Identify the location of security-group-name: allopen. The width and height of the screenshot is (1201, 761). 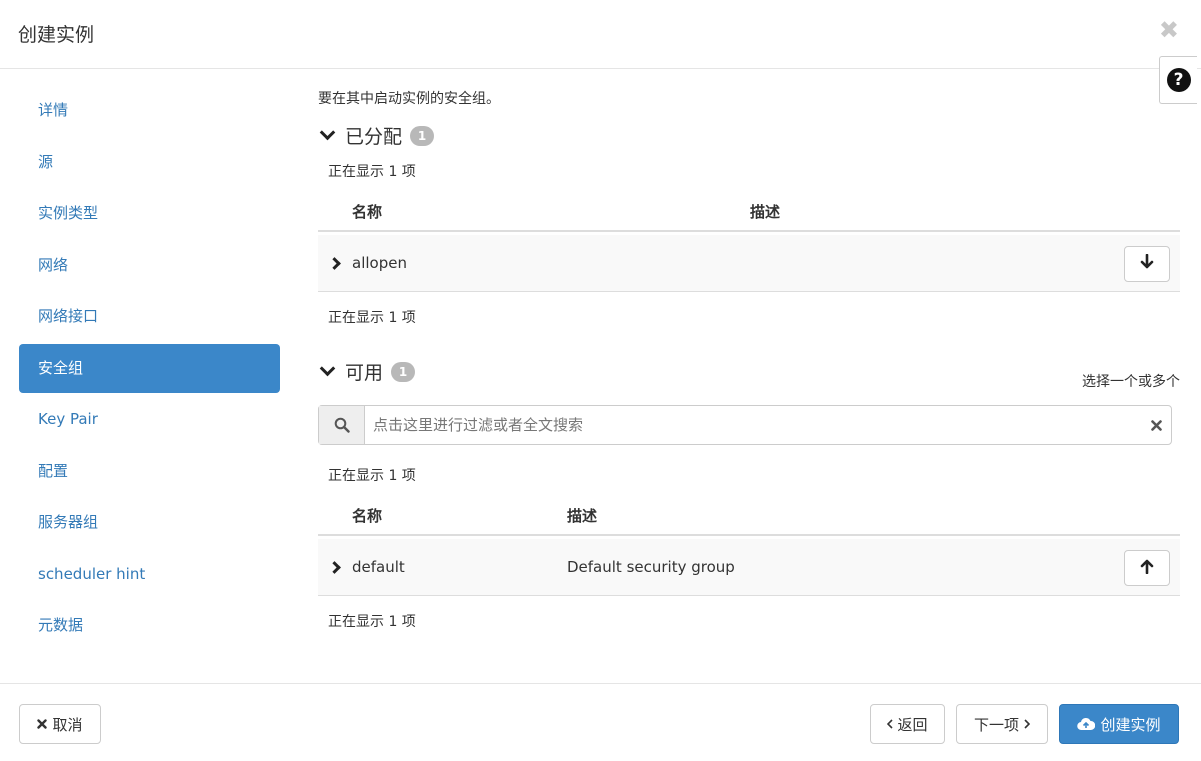
(379, 263).